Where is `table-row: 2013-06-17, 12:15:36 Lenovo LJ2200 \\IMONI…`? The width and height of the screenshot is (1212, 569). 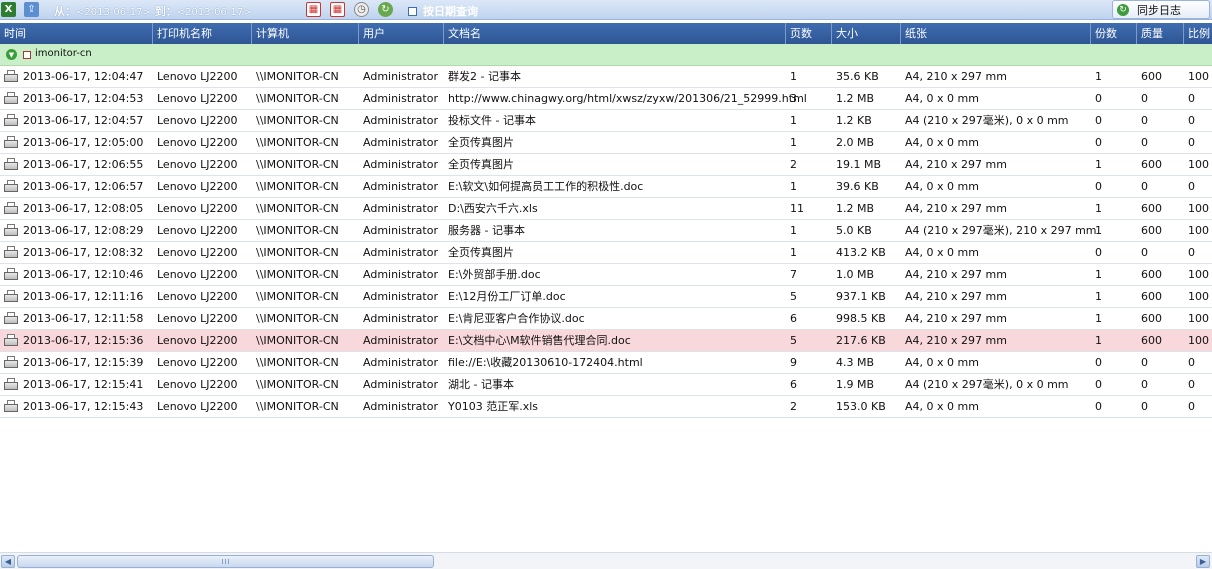
table-row: 2013-06-17, 12:15:36 Lenovo LJ2200 \\IMONI… is located at coordinates (606, 341).